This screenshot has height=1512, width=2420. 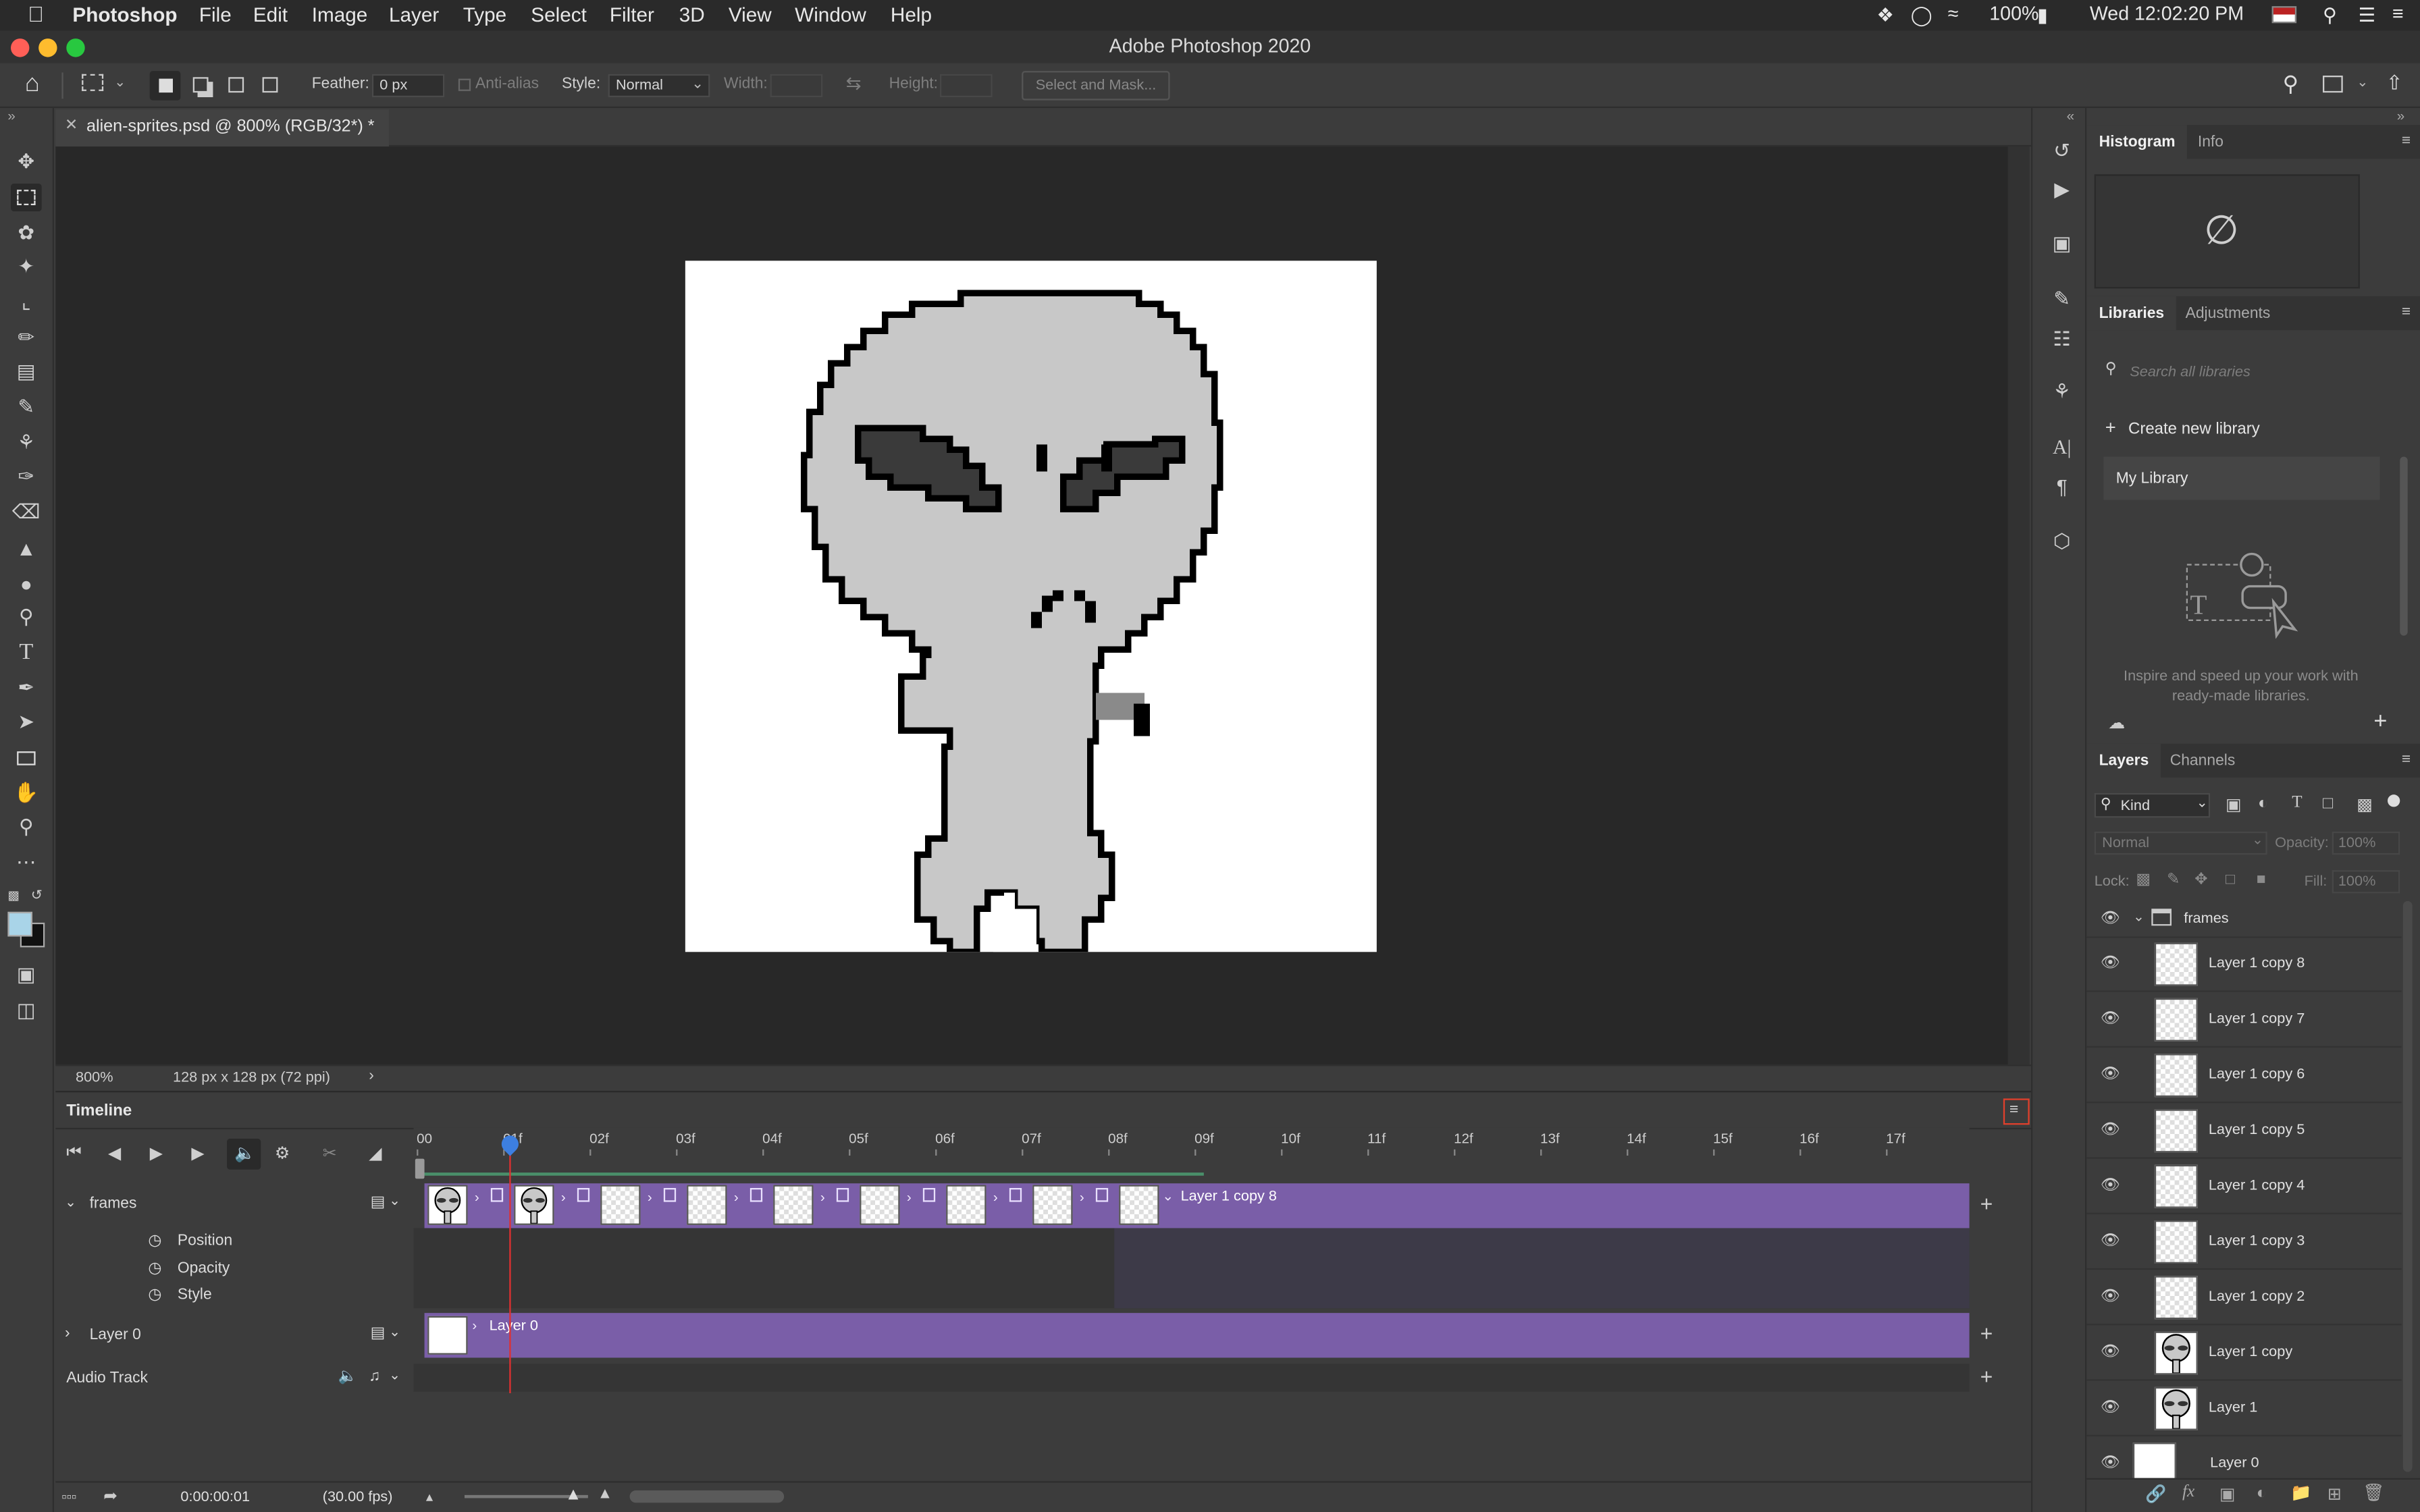 I want to click on settings-gear-icon: ⚙, so click(x=282, y=1153).